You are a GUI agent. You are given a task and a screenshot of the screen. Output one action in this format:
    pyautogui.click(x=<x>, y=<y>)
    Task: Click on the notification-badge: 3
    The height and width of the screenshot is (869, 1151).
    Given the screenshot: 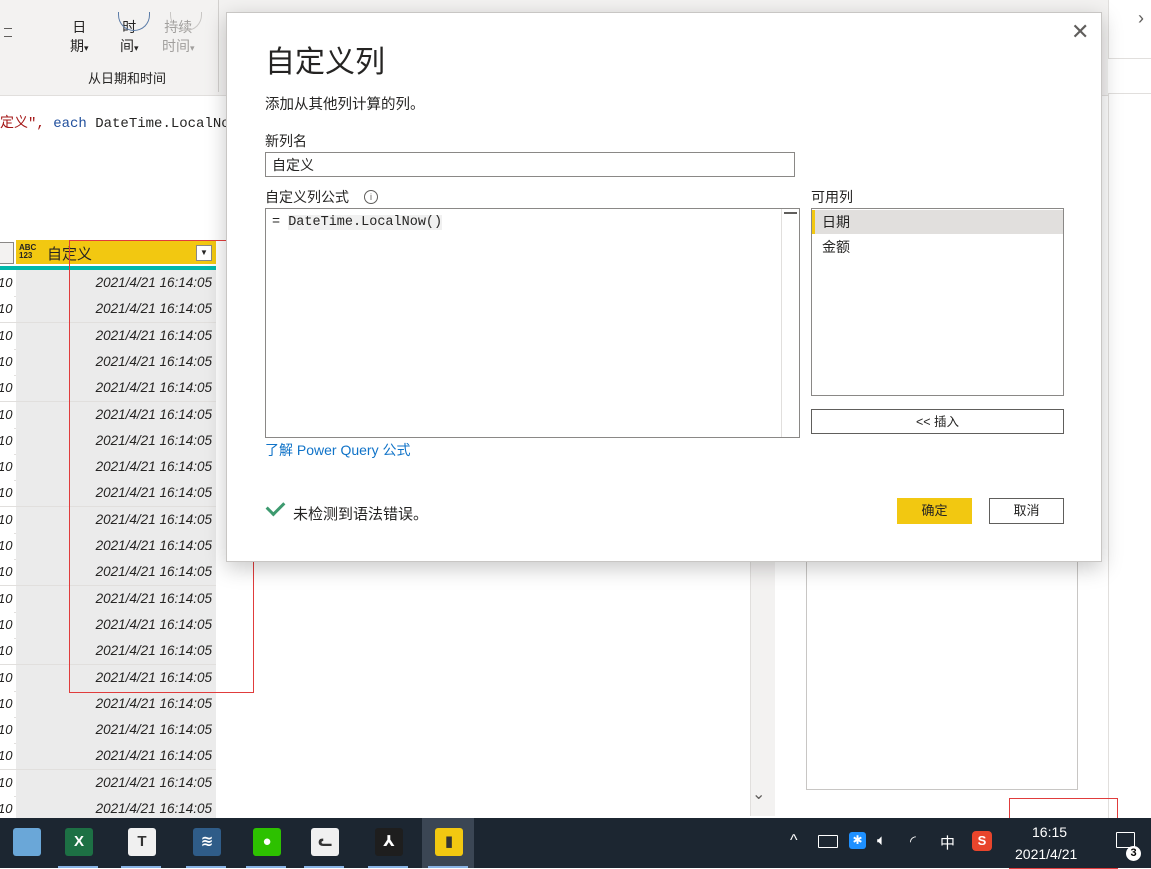 What is the action you would take?
    pyautogui.click(x=1133, y=853)
    